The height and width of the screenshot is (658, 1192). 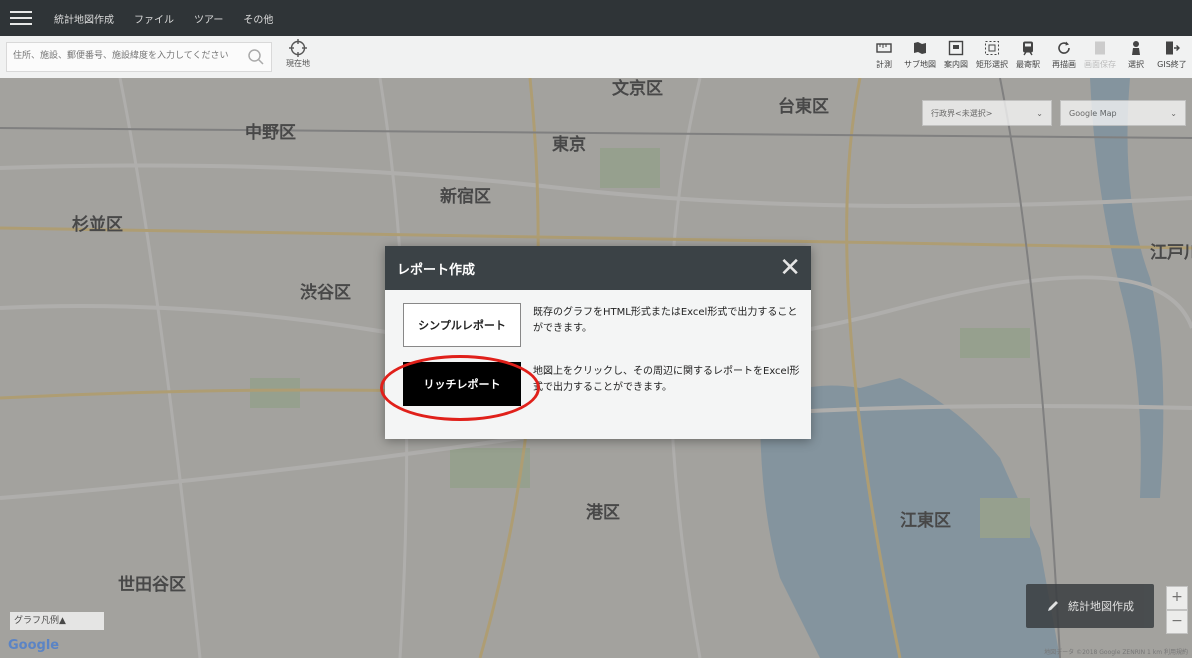 What do you see at coordinates (1136, 48) in the screenshot?
I see `person-select-icon` at bounding box center [1136, 48].